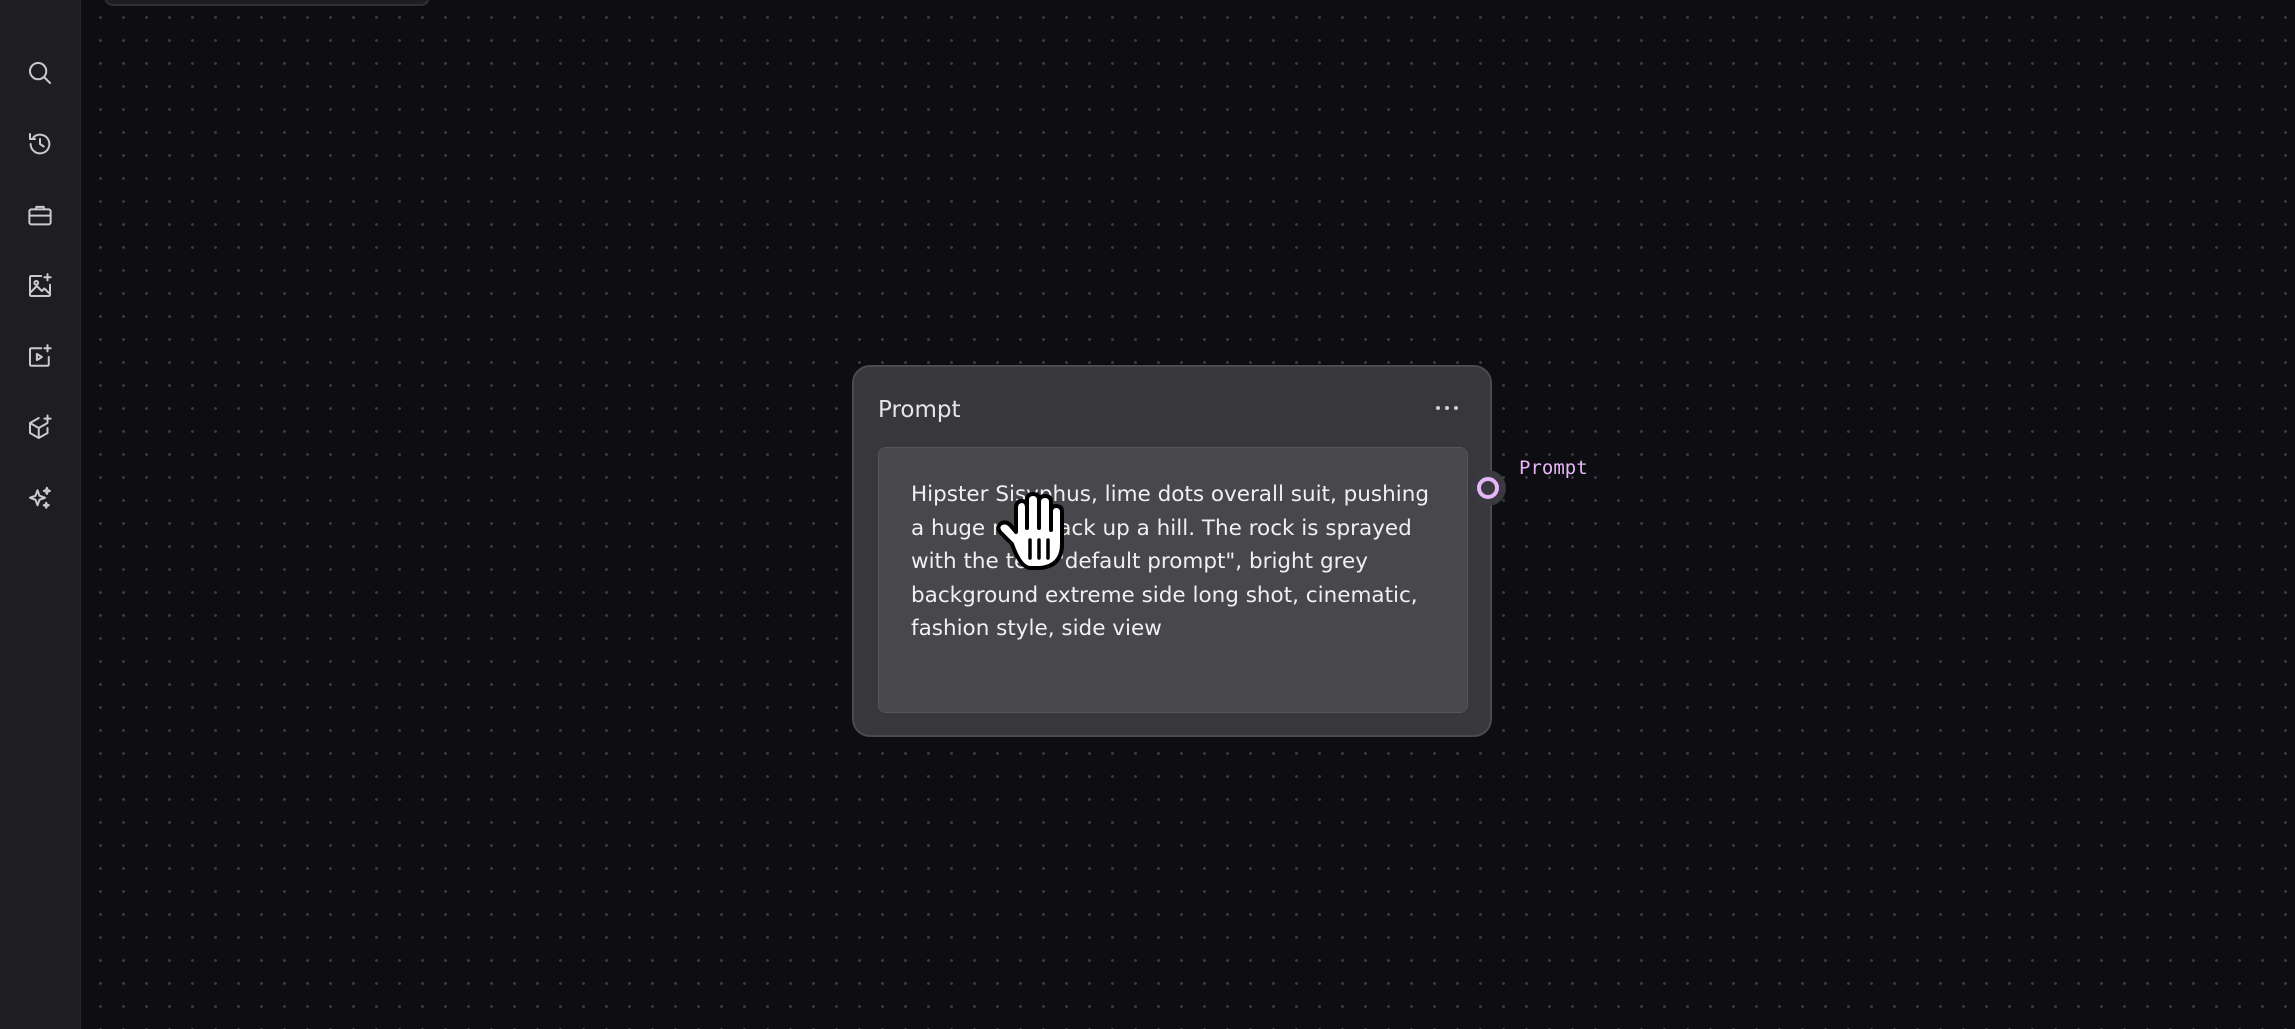 The image size is (2295, 1029). I want to click on search-icon, so click(40, 73).